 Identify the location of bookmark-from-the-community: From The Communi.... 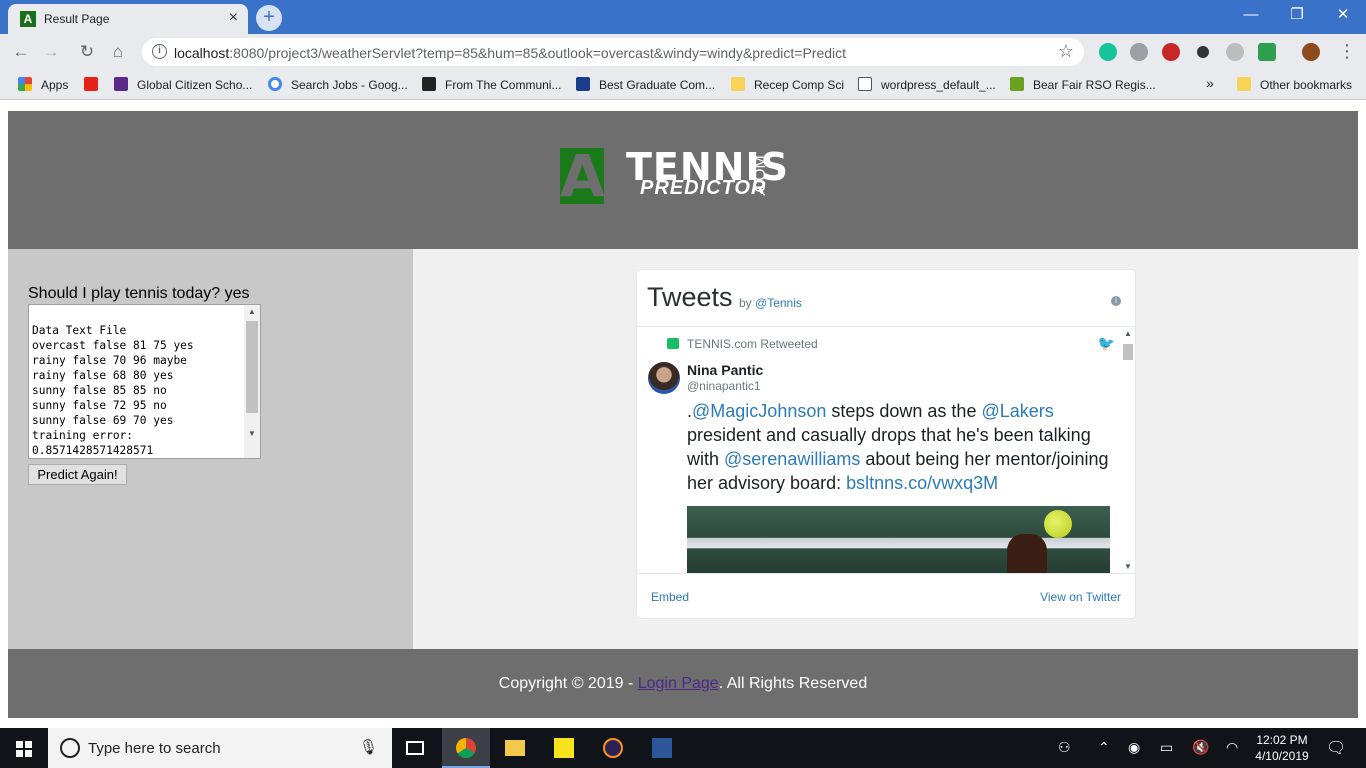
(491, 84).